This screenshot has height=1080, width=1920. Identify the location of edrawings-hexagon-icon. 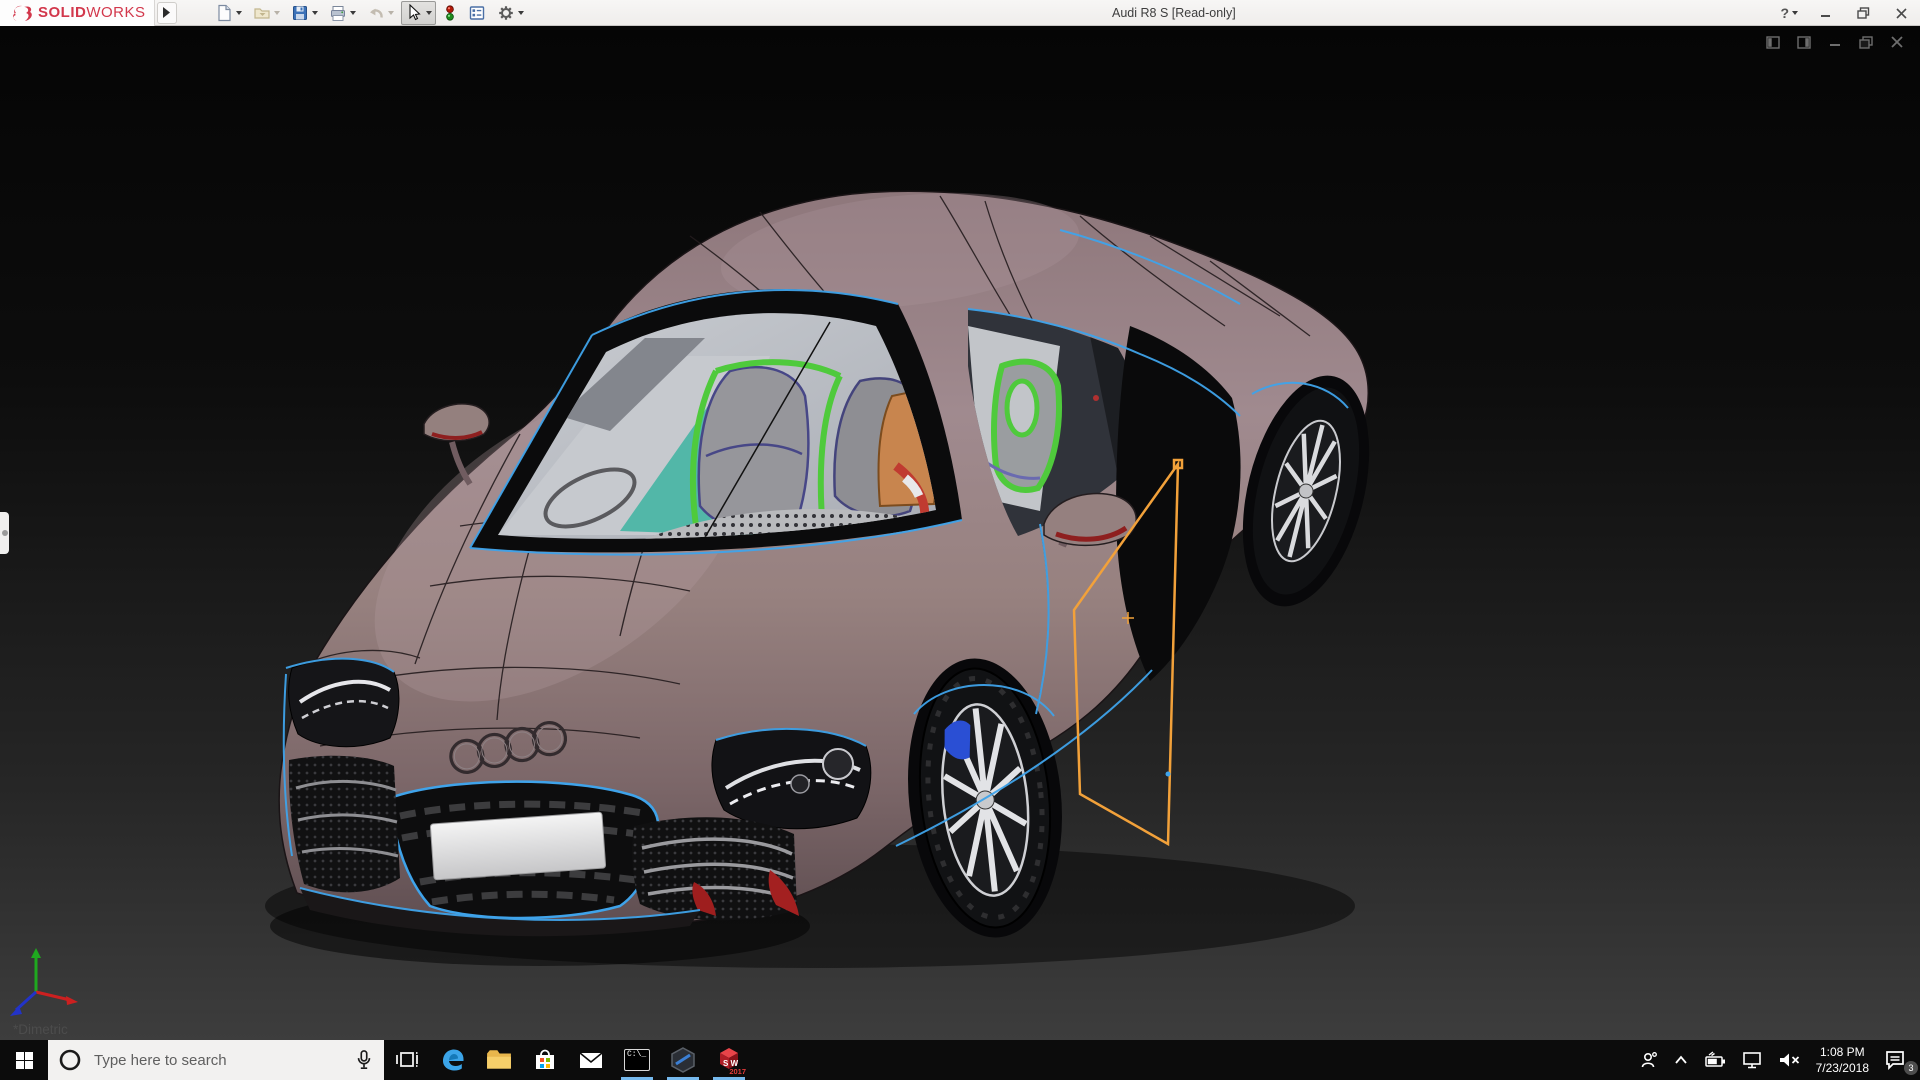
(683, 1060).